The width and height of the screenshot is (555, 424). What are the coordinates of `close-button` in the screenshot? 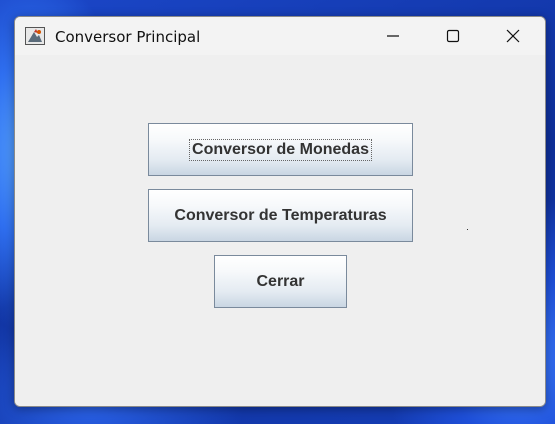 It's located at (513, 36).